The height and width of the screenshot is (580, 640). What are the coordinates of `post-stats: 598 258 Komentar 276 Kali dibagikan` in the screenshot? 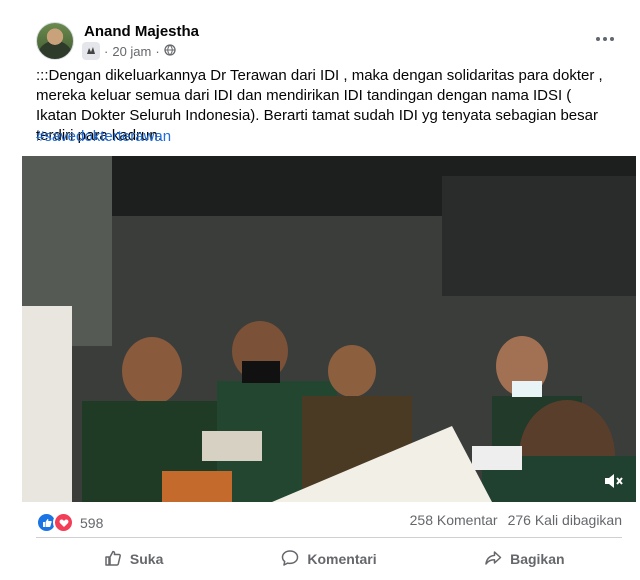 It's located at (329, 522).